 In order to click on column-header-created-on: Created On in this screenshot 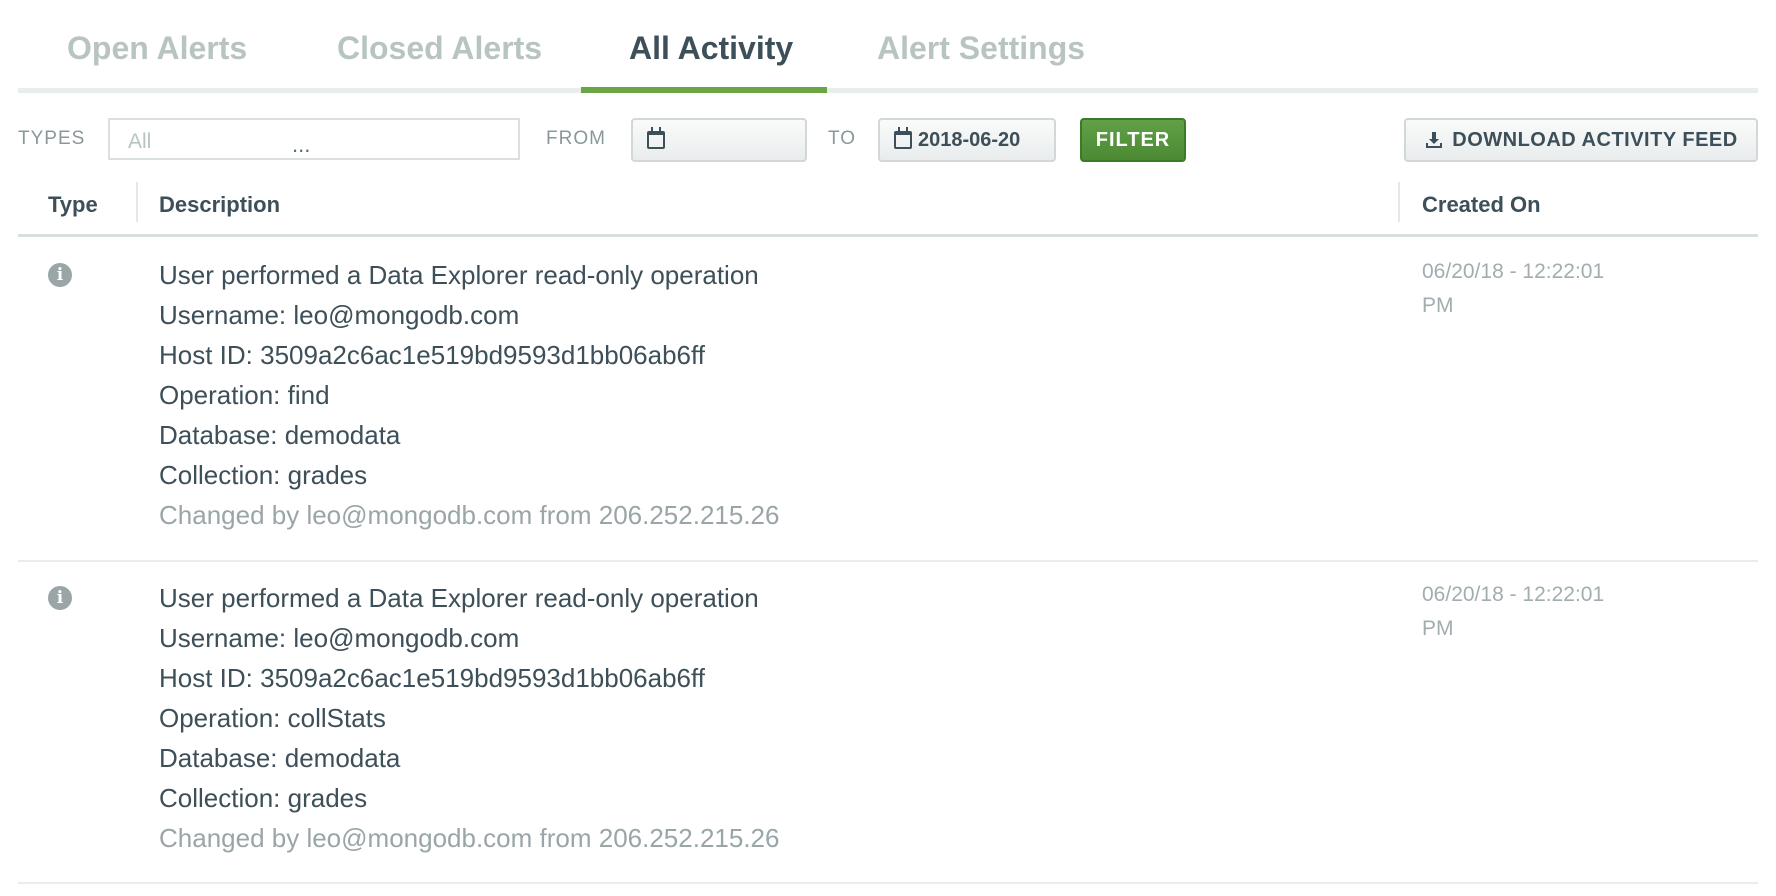, I will do `click(1481, 205)`.